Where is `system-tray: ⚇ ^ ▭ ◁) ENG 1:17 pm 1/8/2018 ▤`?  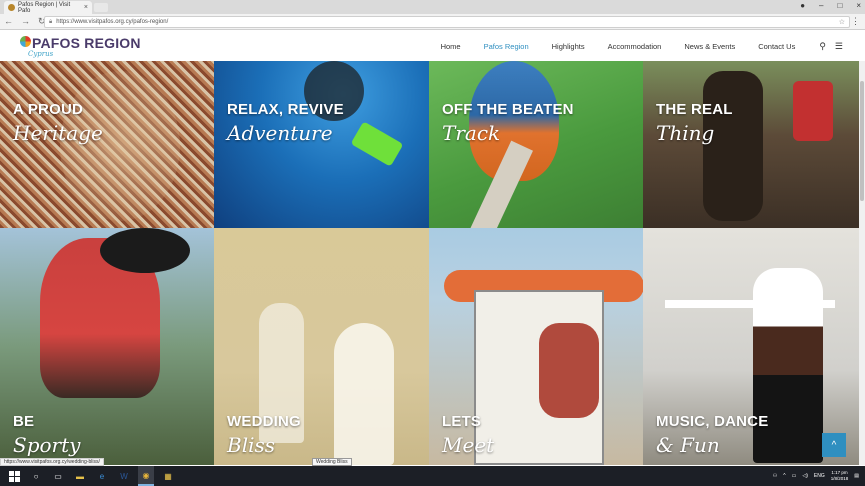
system-tray: ⚇ ^ ▭ ◁) ENG 1:17 pm 1/8/2018 ▤ is located at coordinates (819, 476).